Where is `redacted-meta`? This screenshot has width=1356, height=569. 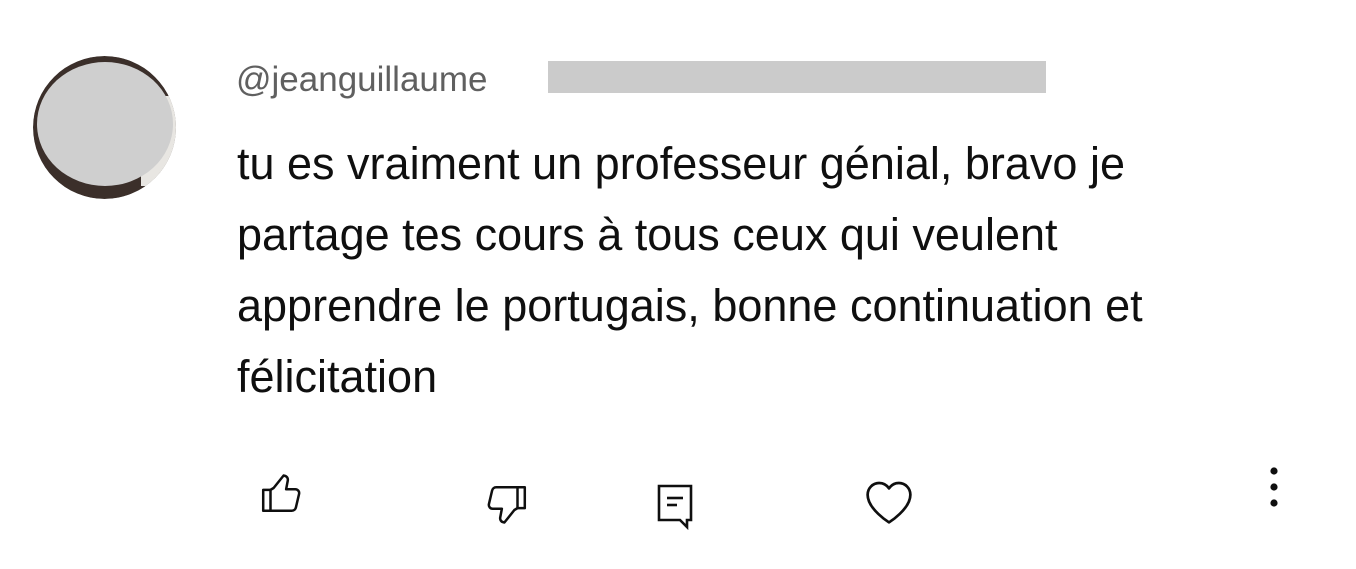 redacted-meta is located at coordinates (797, 77).